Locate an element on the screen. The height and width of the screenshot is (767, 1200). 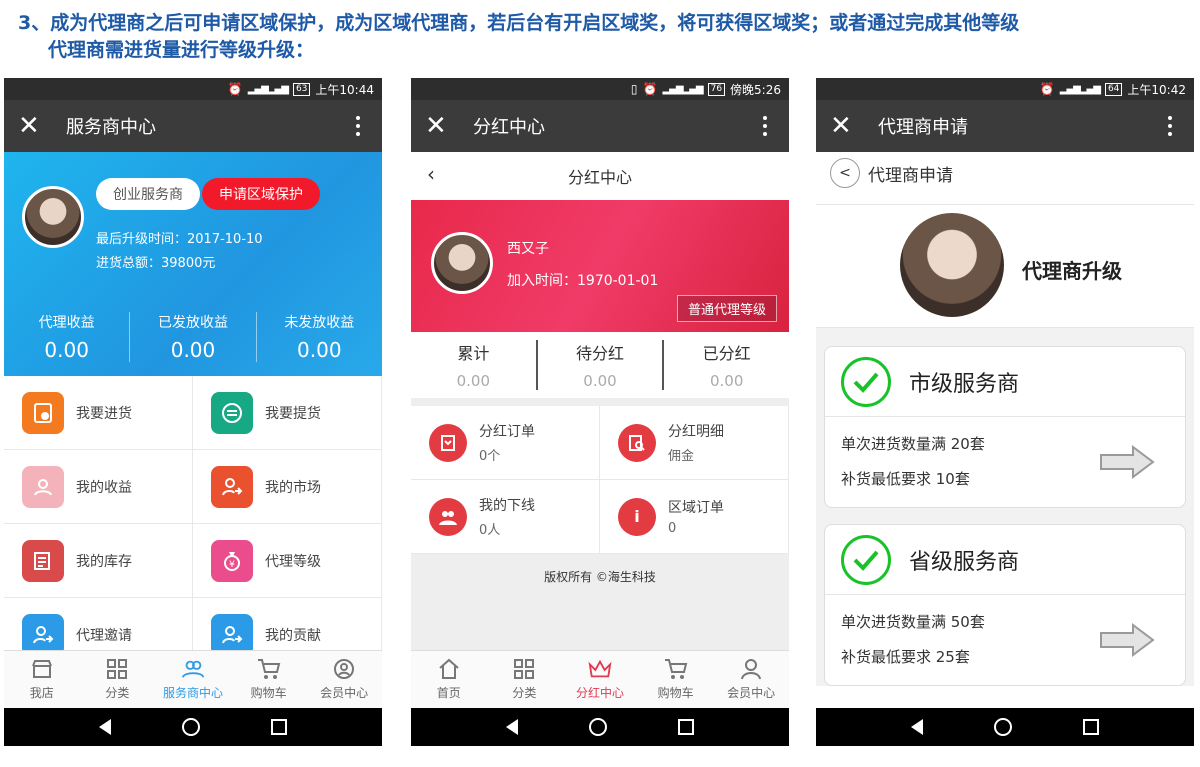
order-icon is located at coordinates (448, 442).